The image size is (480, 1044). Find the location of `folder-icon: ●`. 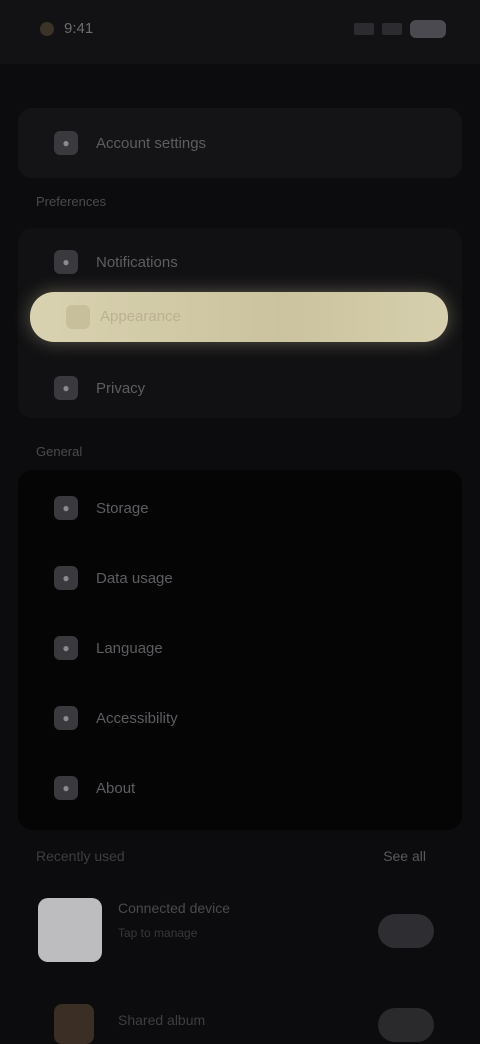

folder-icon: ● is located at coordinates (66, 508).